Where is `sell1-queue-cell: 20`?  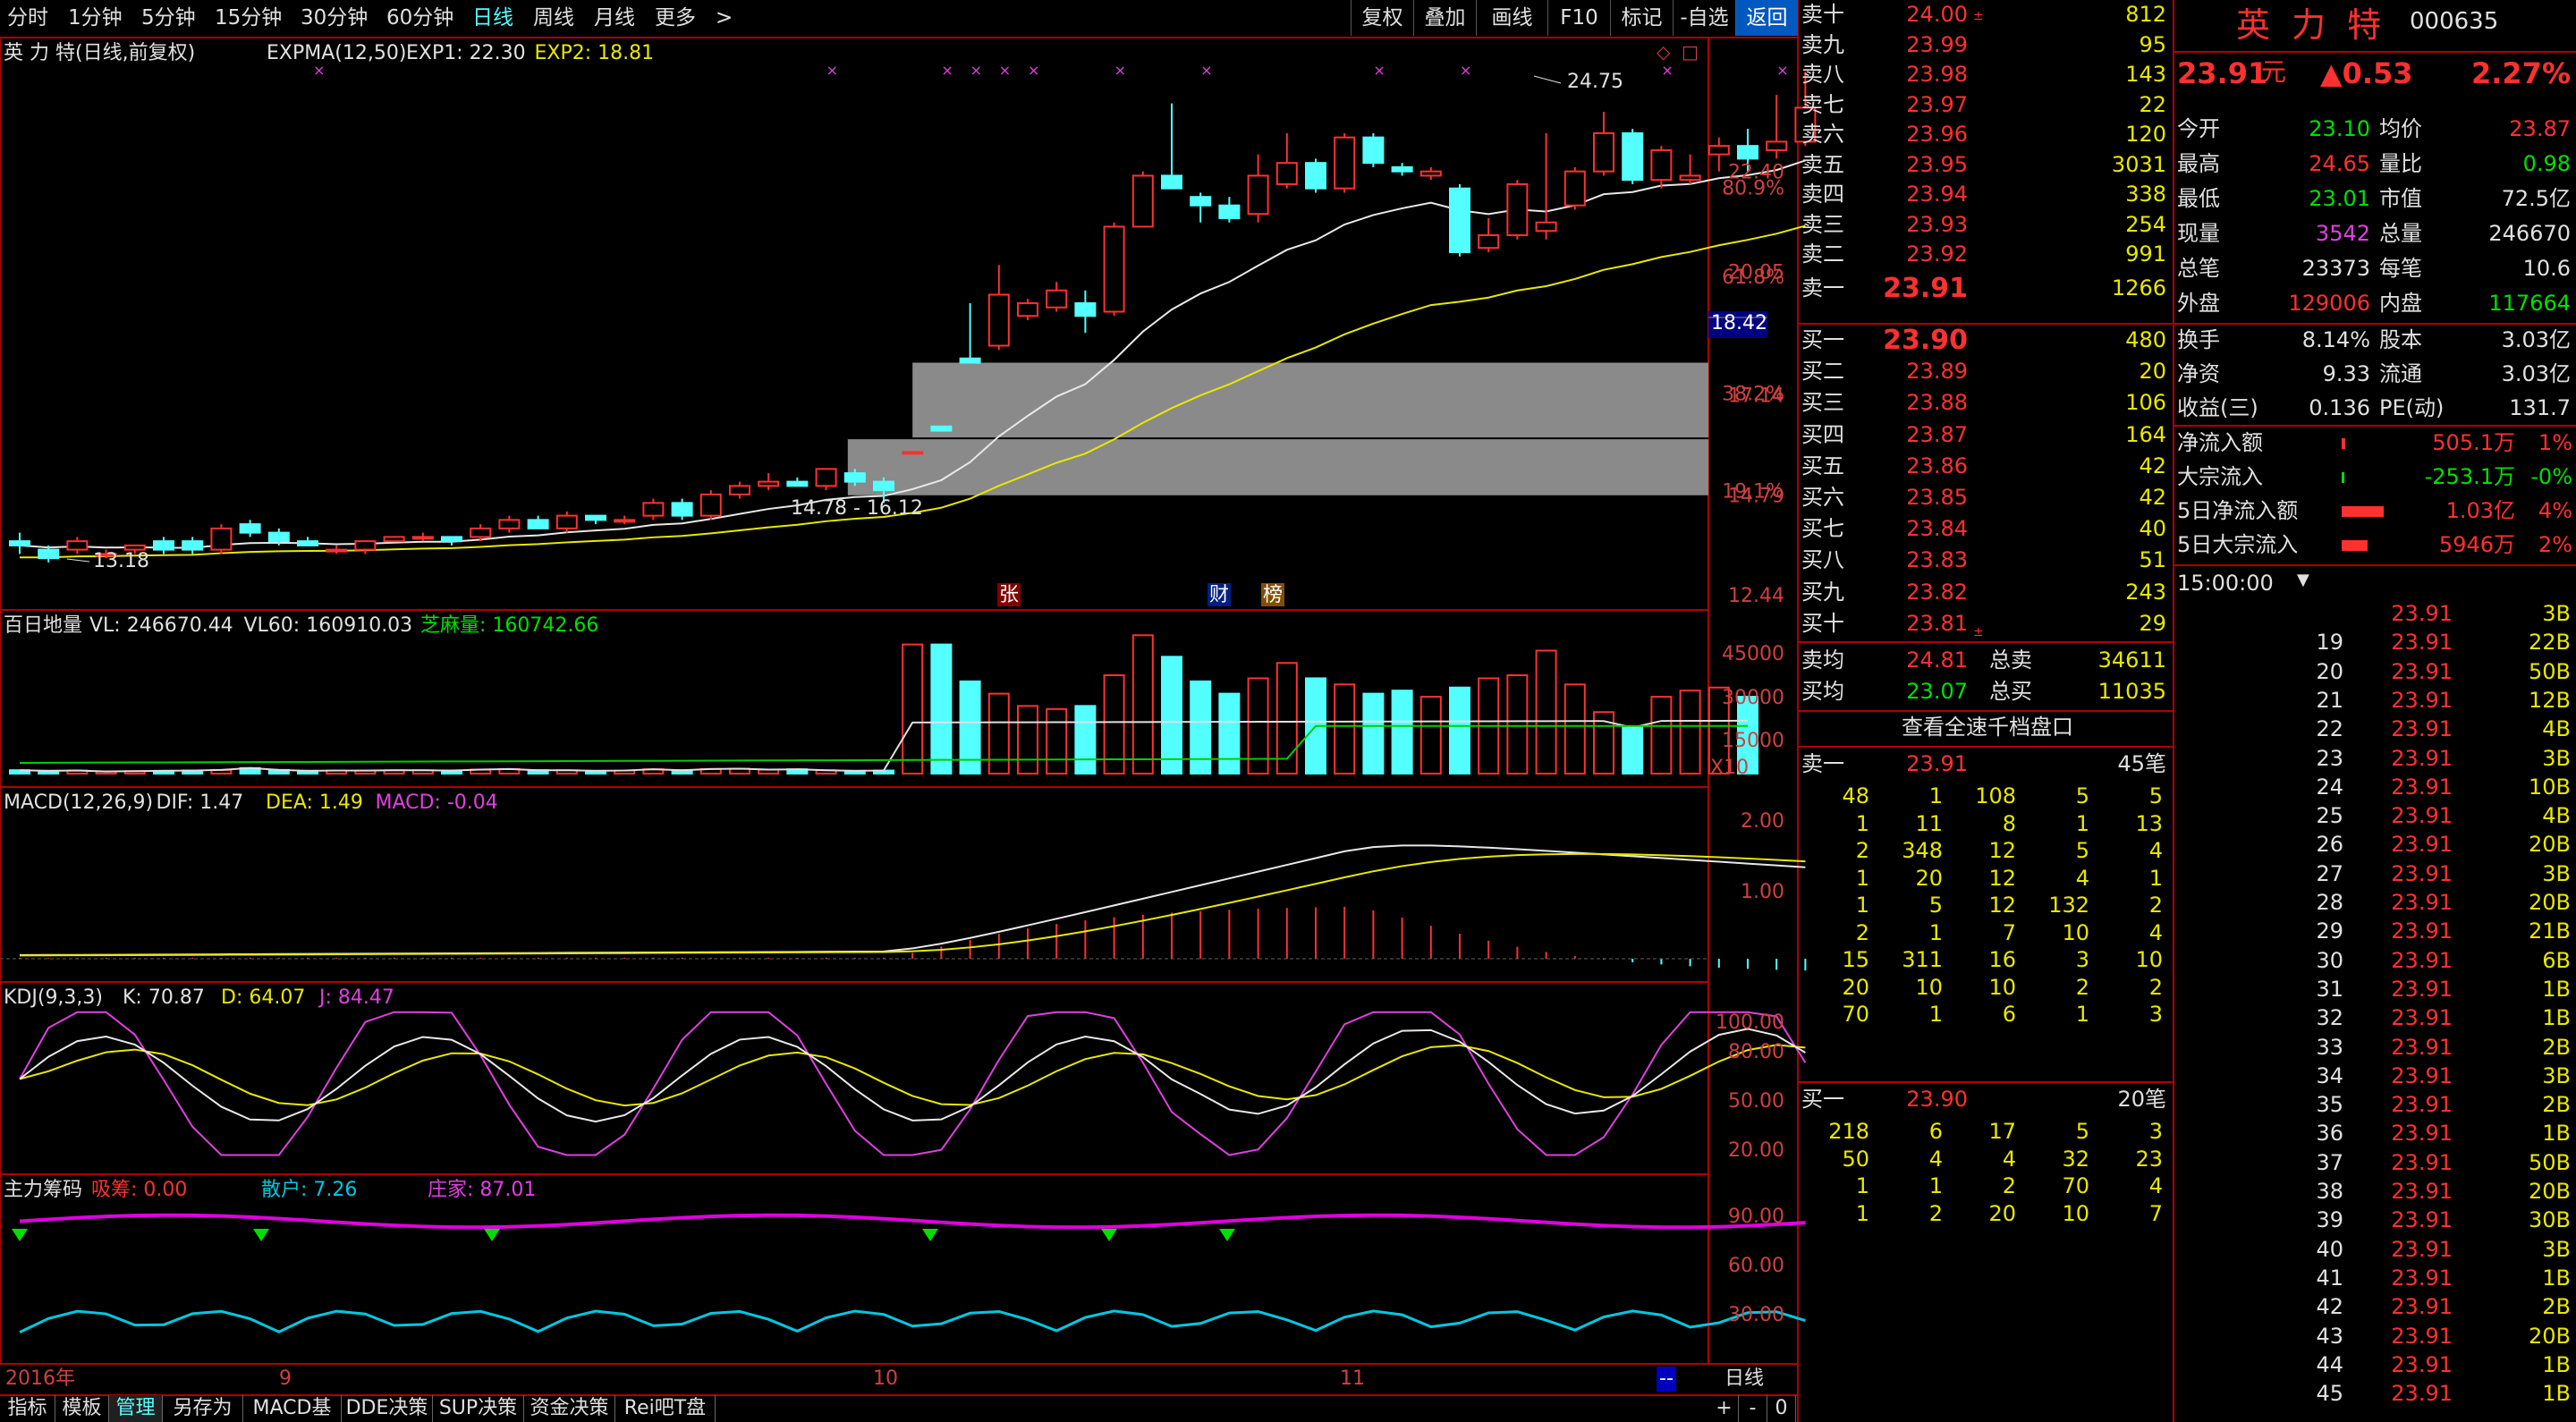 sell1-queue-cell: 20 is located at coordinates (1929, 878).